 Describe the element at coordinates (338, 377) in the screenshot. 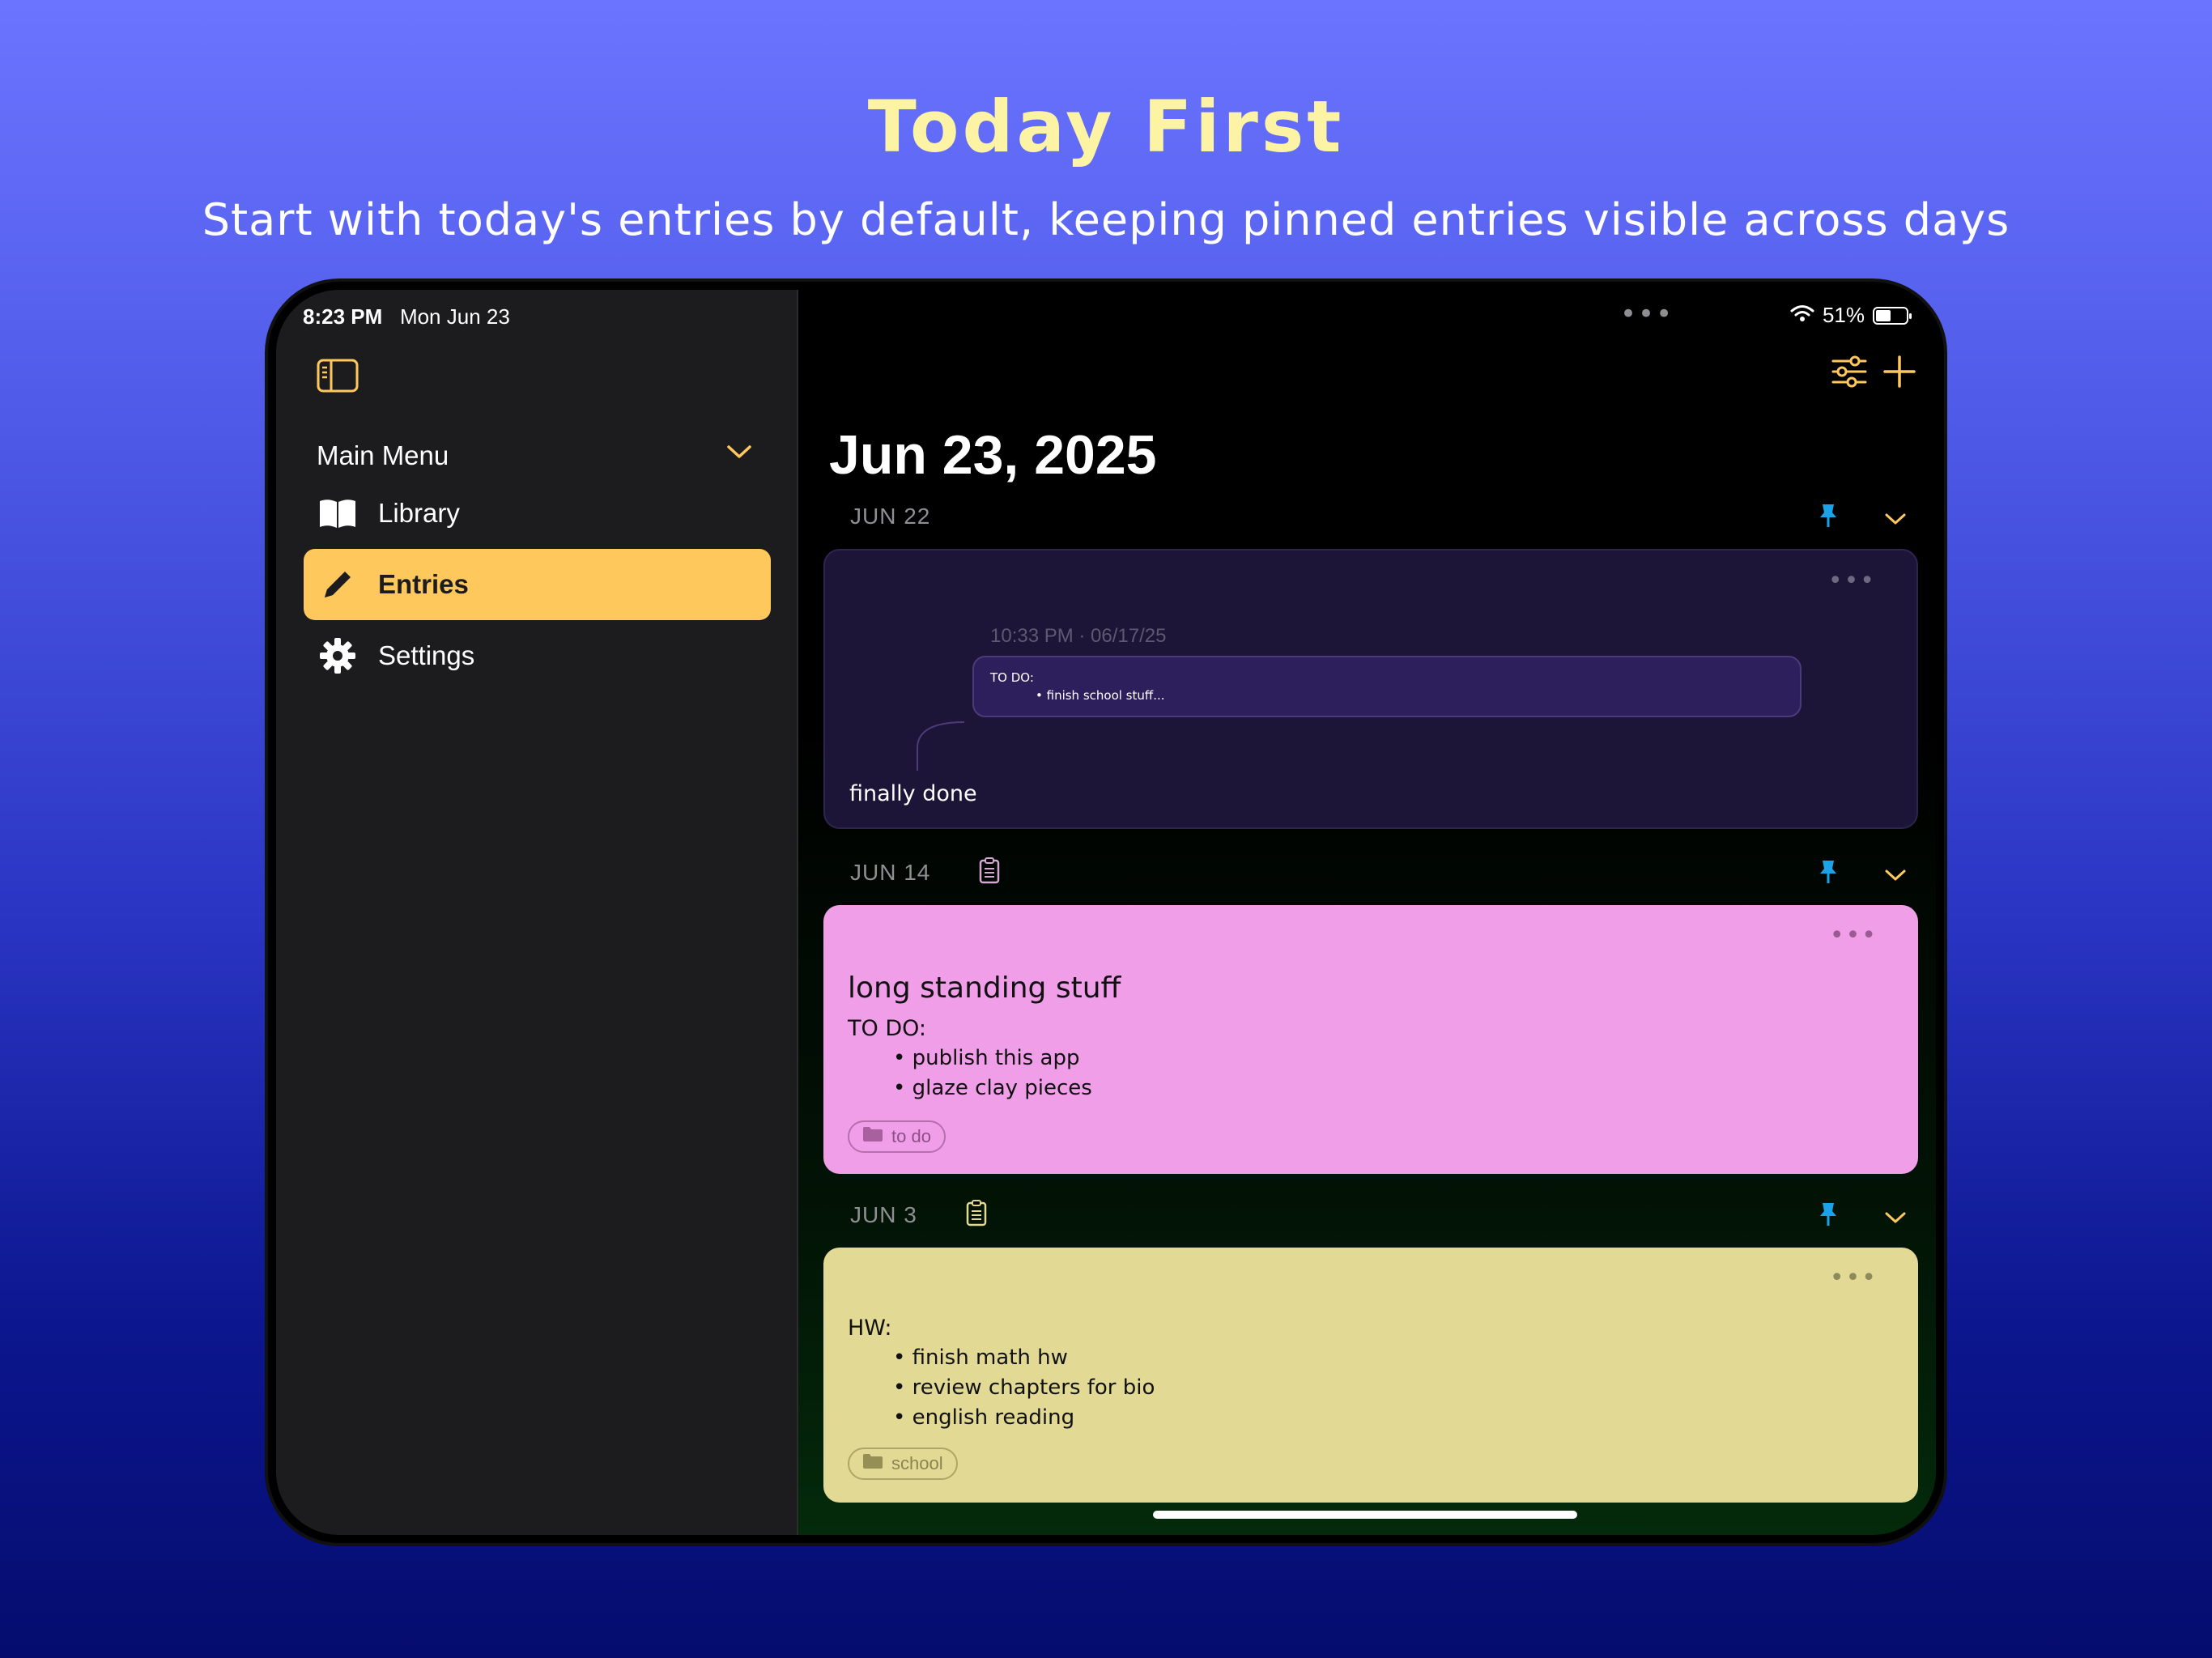

I see `sidebar-toggle-icon` at that location.